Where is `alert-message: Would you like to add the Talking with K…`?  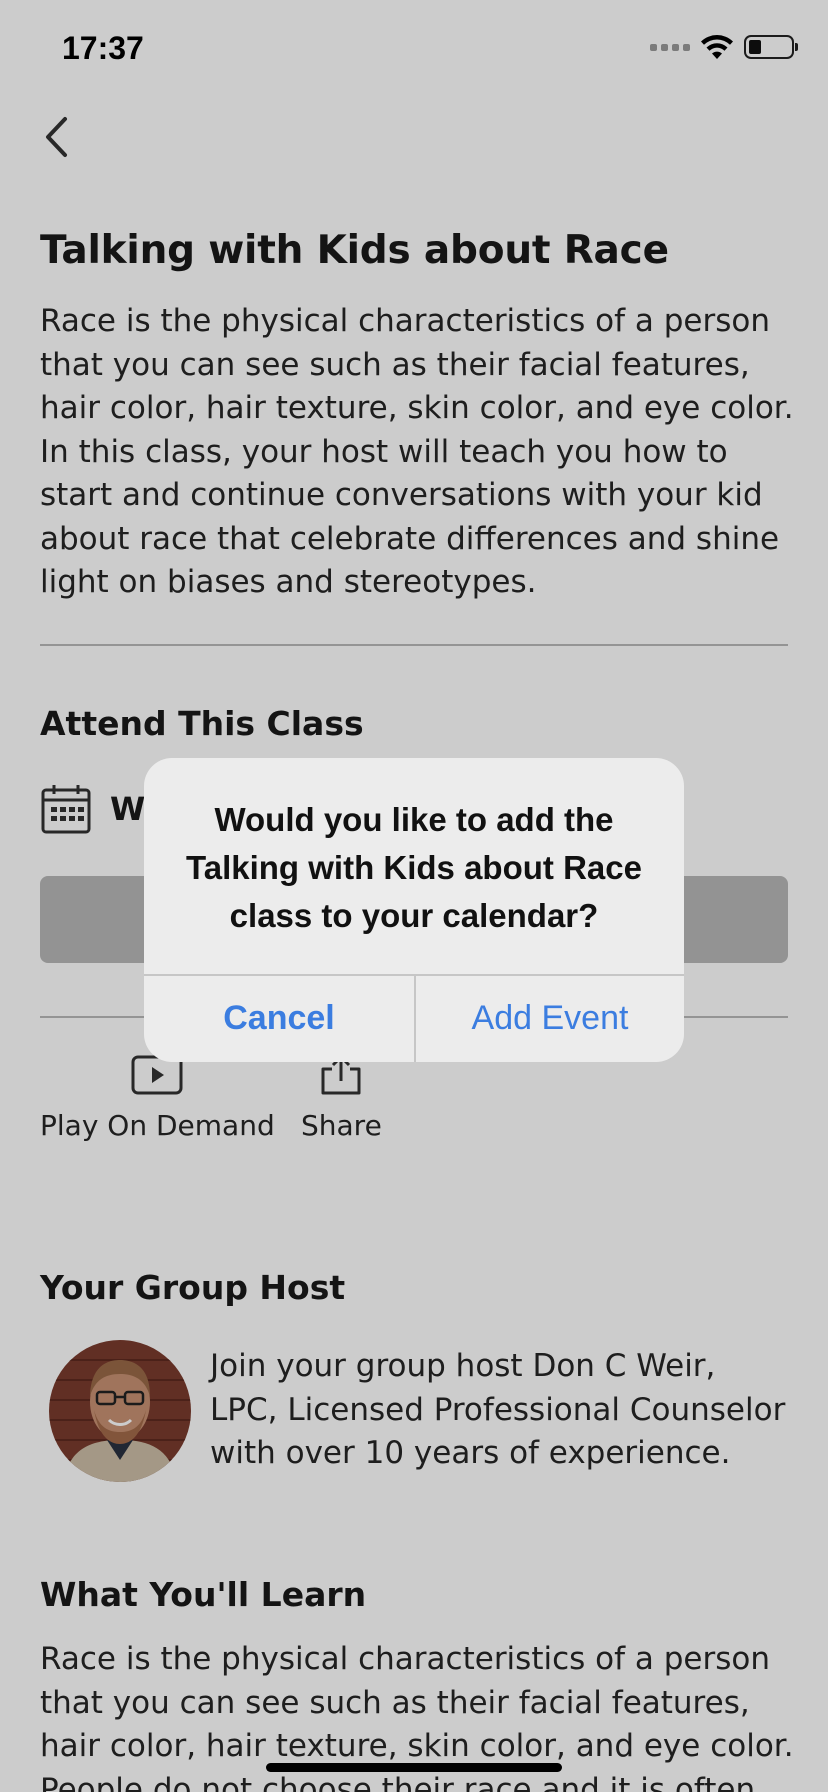
alert-message: Would you like to add the Talking with K… is located at coordinates (414, 867).